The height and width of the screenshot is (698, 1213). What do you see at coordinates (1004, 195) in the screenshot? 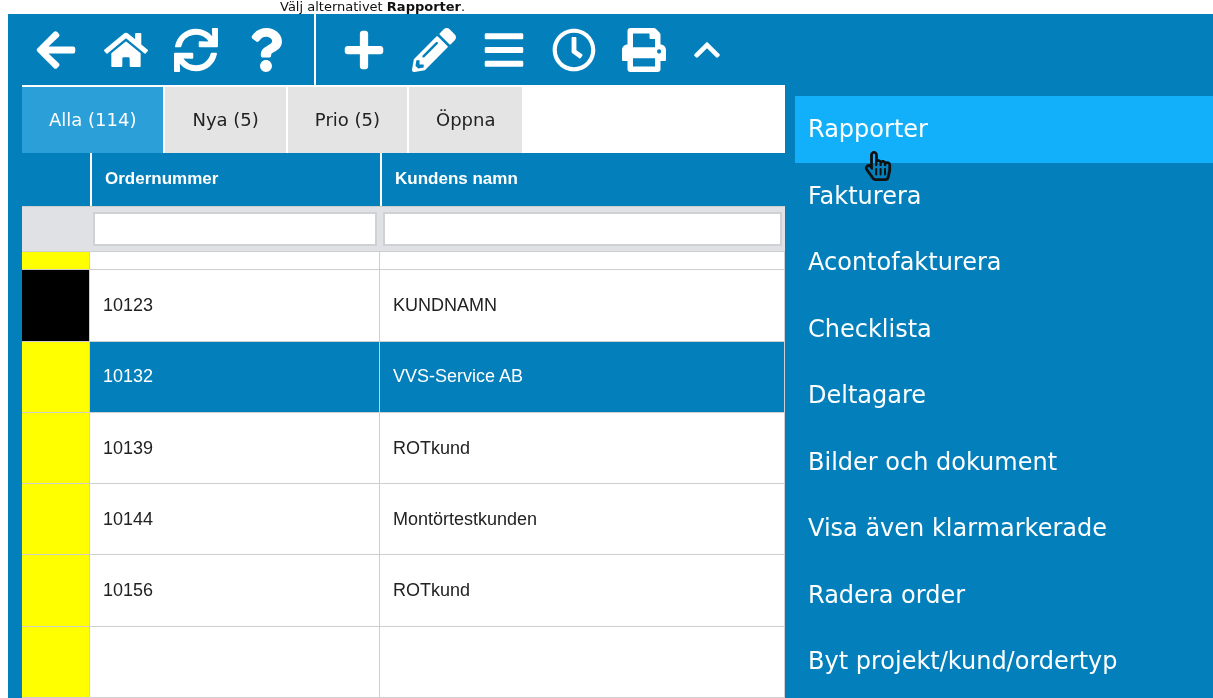
I see `menu-item: Fakturera` at bounding box center [1004, 195].